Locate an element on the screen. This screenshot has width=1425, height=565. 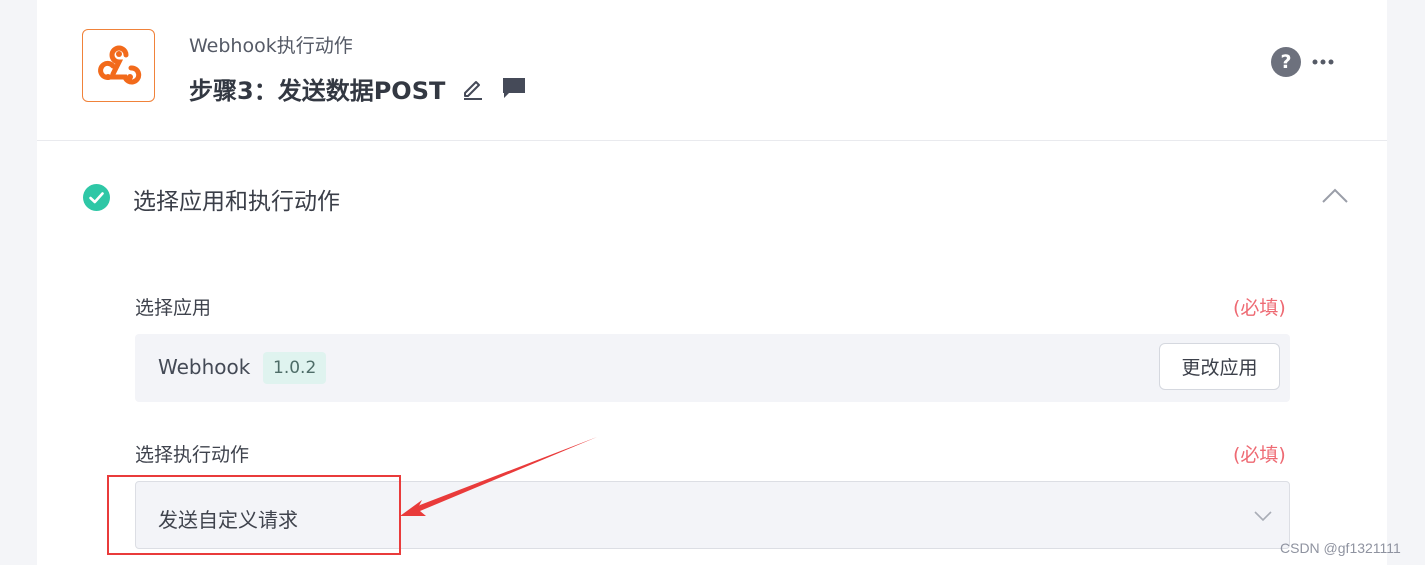
section-title: 选择应用和执行动作 is located at coordinates (236, 202).